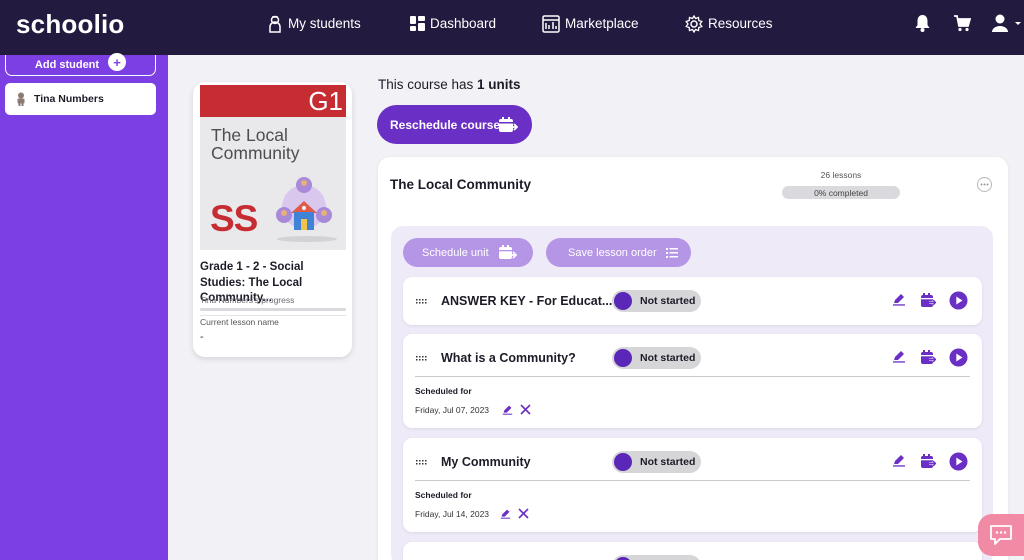 This screenshot has height=560, width=1024. I want to click on cover-grade: G1, so click(325, 101).